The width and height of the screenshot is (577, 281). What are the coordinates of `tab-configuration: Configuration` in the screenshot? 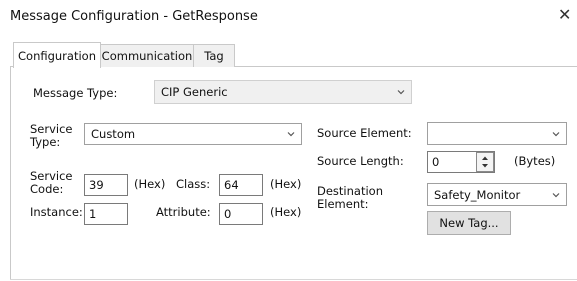 It's located at (57, 55).